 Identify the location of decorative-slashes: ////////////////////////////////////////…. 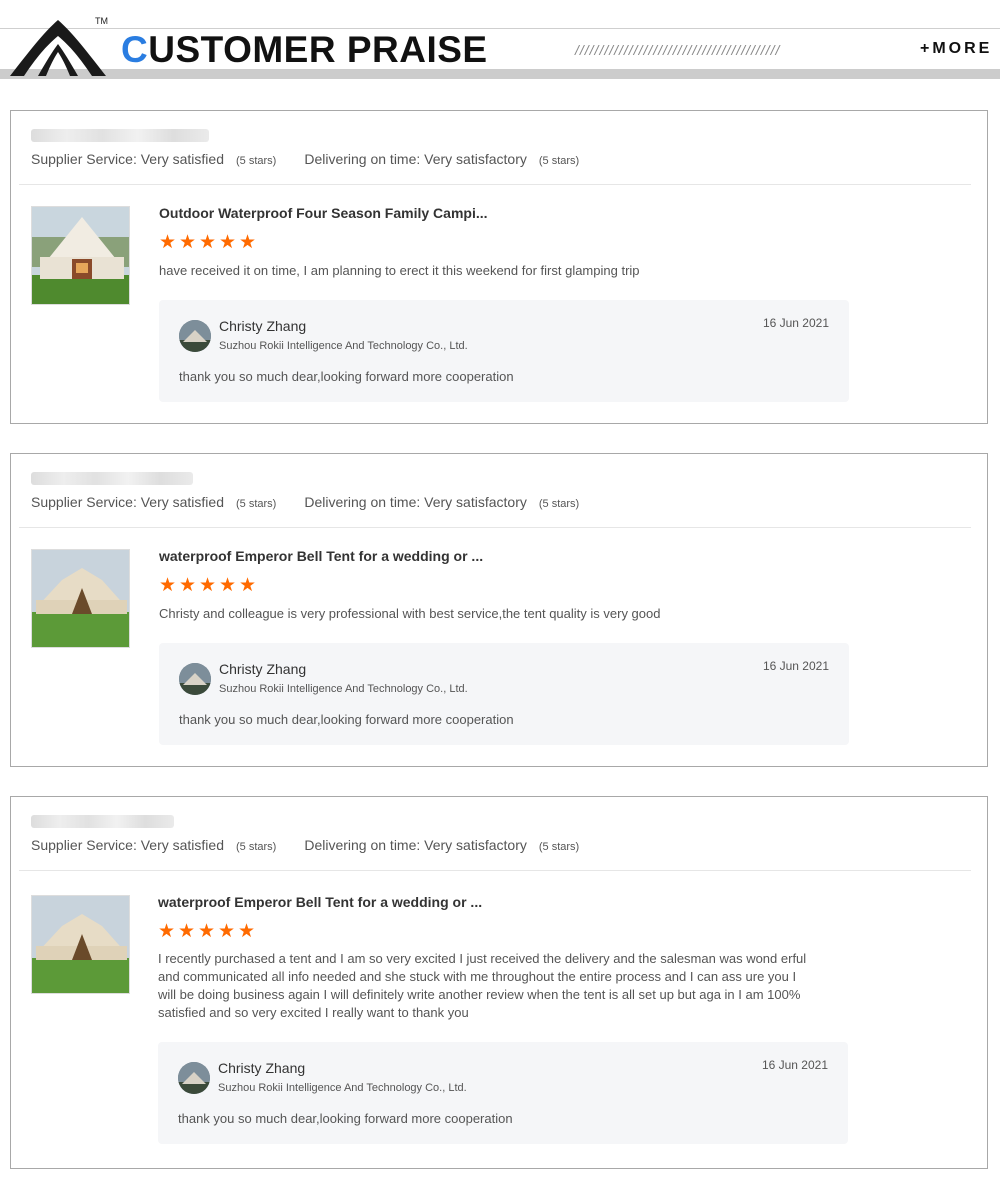
(678, 50).